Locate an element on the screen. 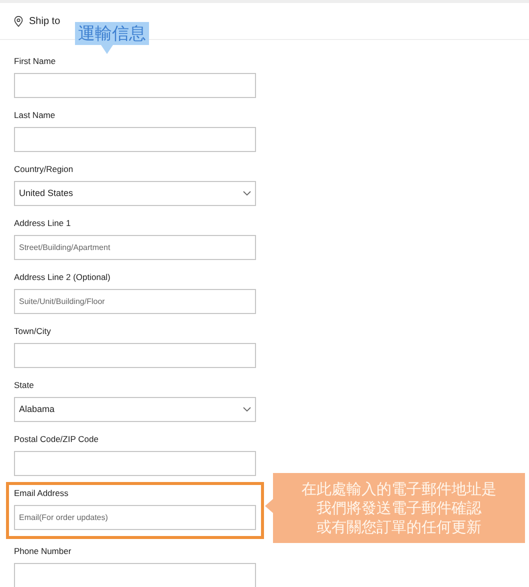  field-label: Address Line 2 (Optional) is located at coordinates (62, 277).